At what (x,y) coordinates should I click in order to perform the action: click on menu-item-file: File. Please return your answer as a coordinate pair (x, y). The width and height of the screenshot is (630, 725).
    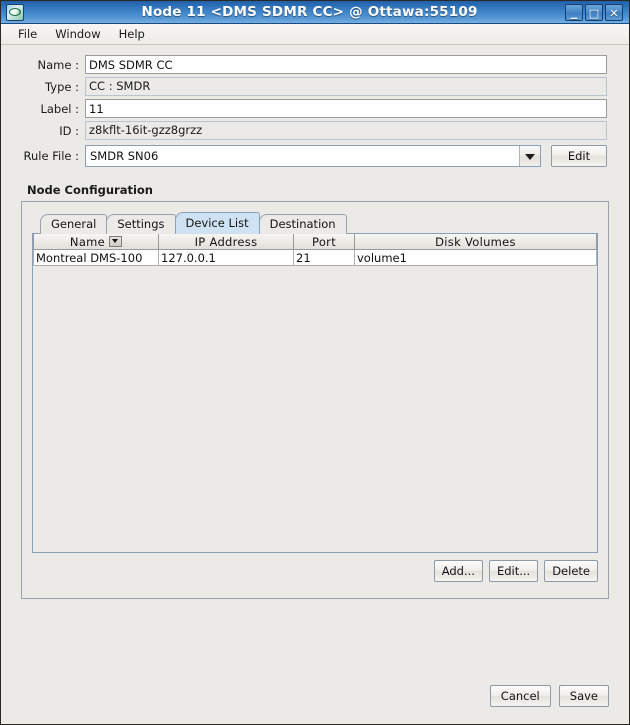
    Looking at the image, I should click on (27, 34).